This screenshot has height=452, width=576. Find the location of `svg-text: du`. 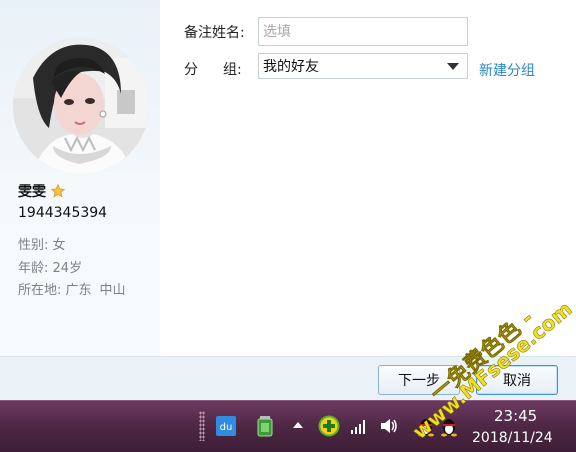

svg-text: du is located at coordinates (226, 427).